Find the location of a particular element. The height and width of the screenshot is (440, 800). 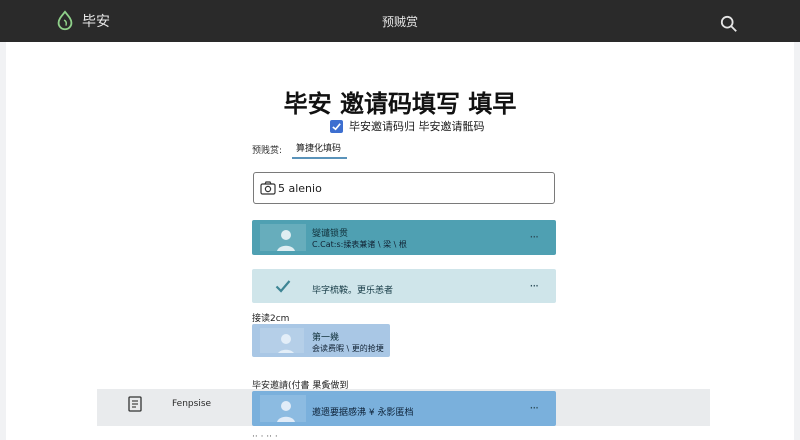

top-bar: 毕安 预贼赏 is located at coordinates (400, 21).